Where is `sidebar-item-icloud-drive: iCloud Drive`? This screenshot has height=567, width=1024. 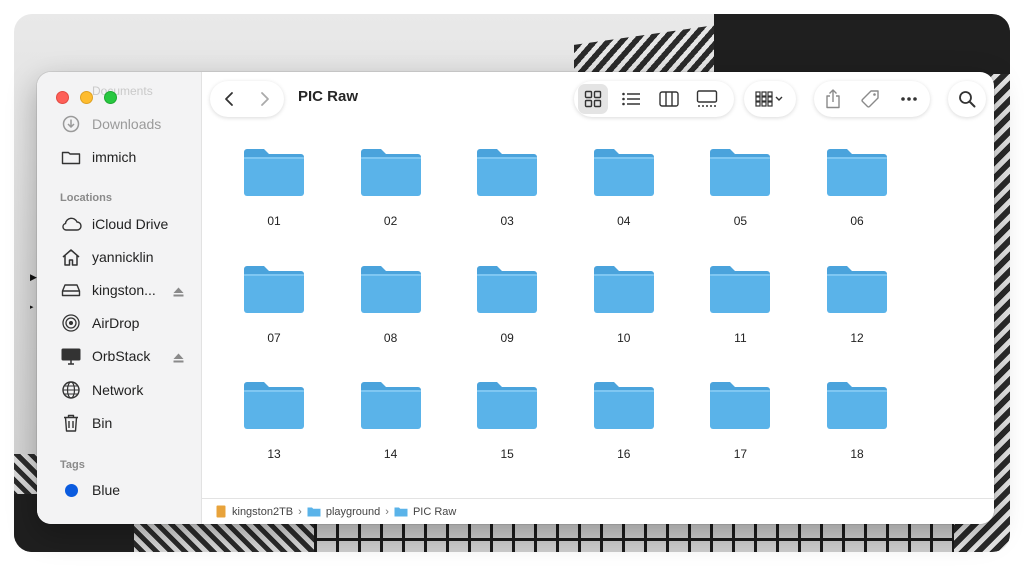 sidebar-item-icloud-drive: iCloud Drive is located at coordinates (126, 224).